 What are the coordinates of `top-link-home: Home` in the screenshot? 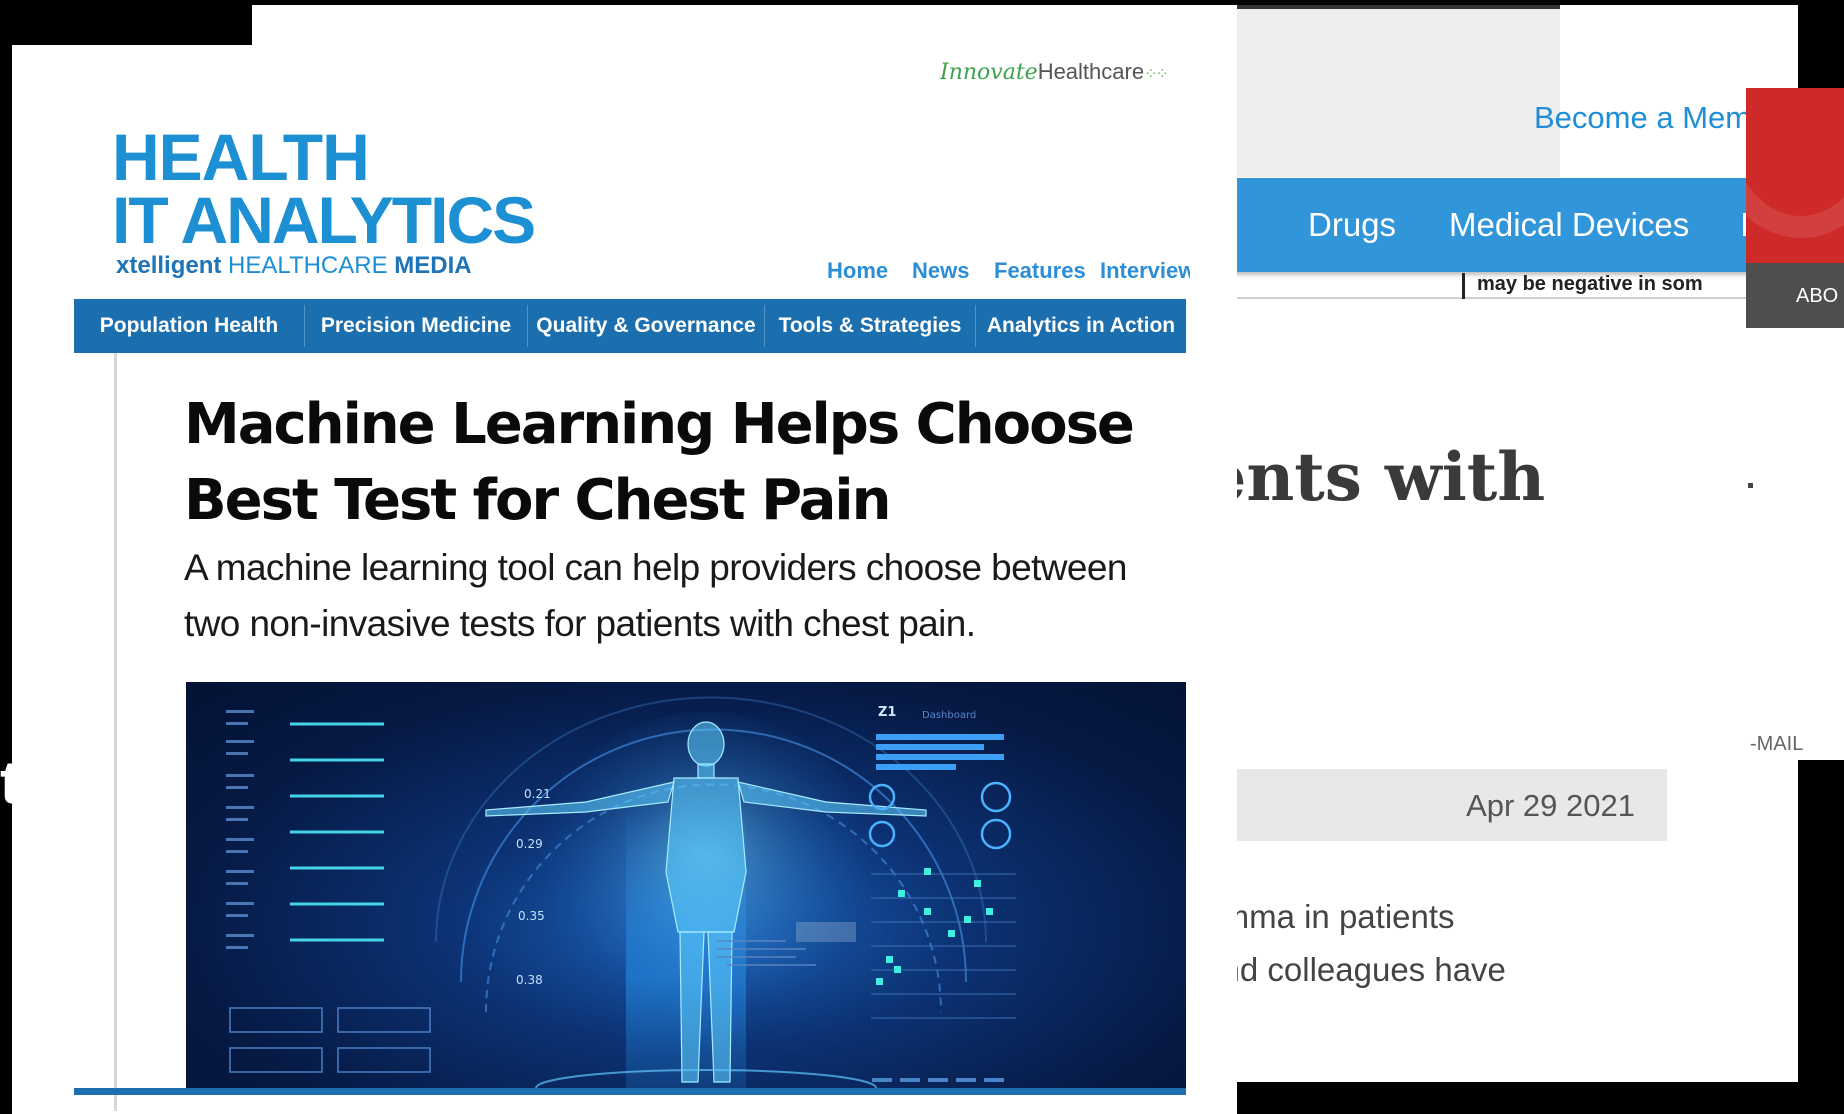 It's located at (857, 271).